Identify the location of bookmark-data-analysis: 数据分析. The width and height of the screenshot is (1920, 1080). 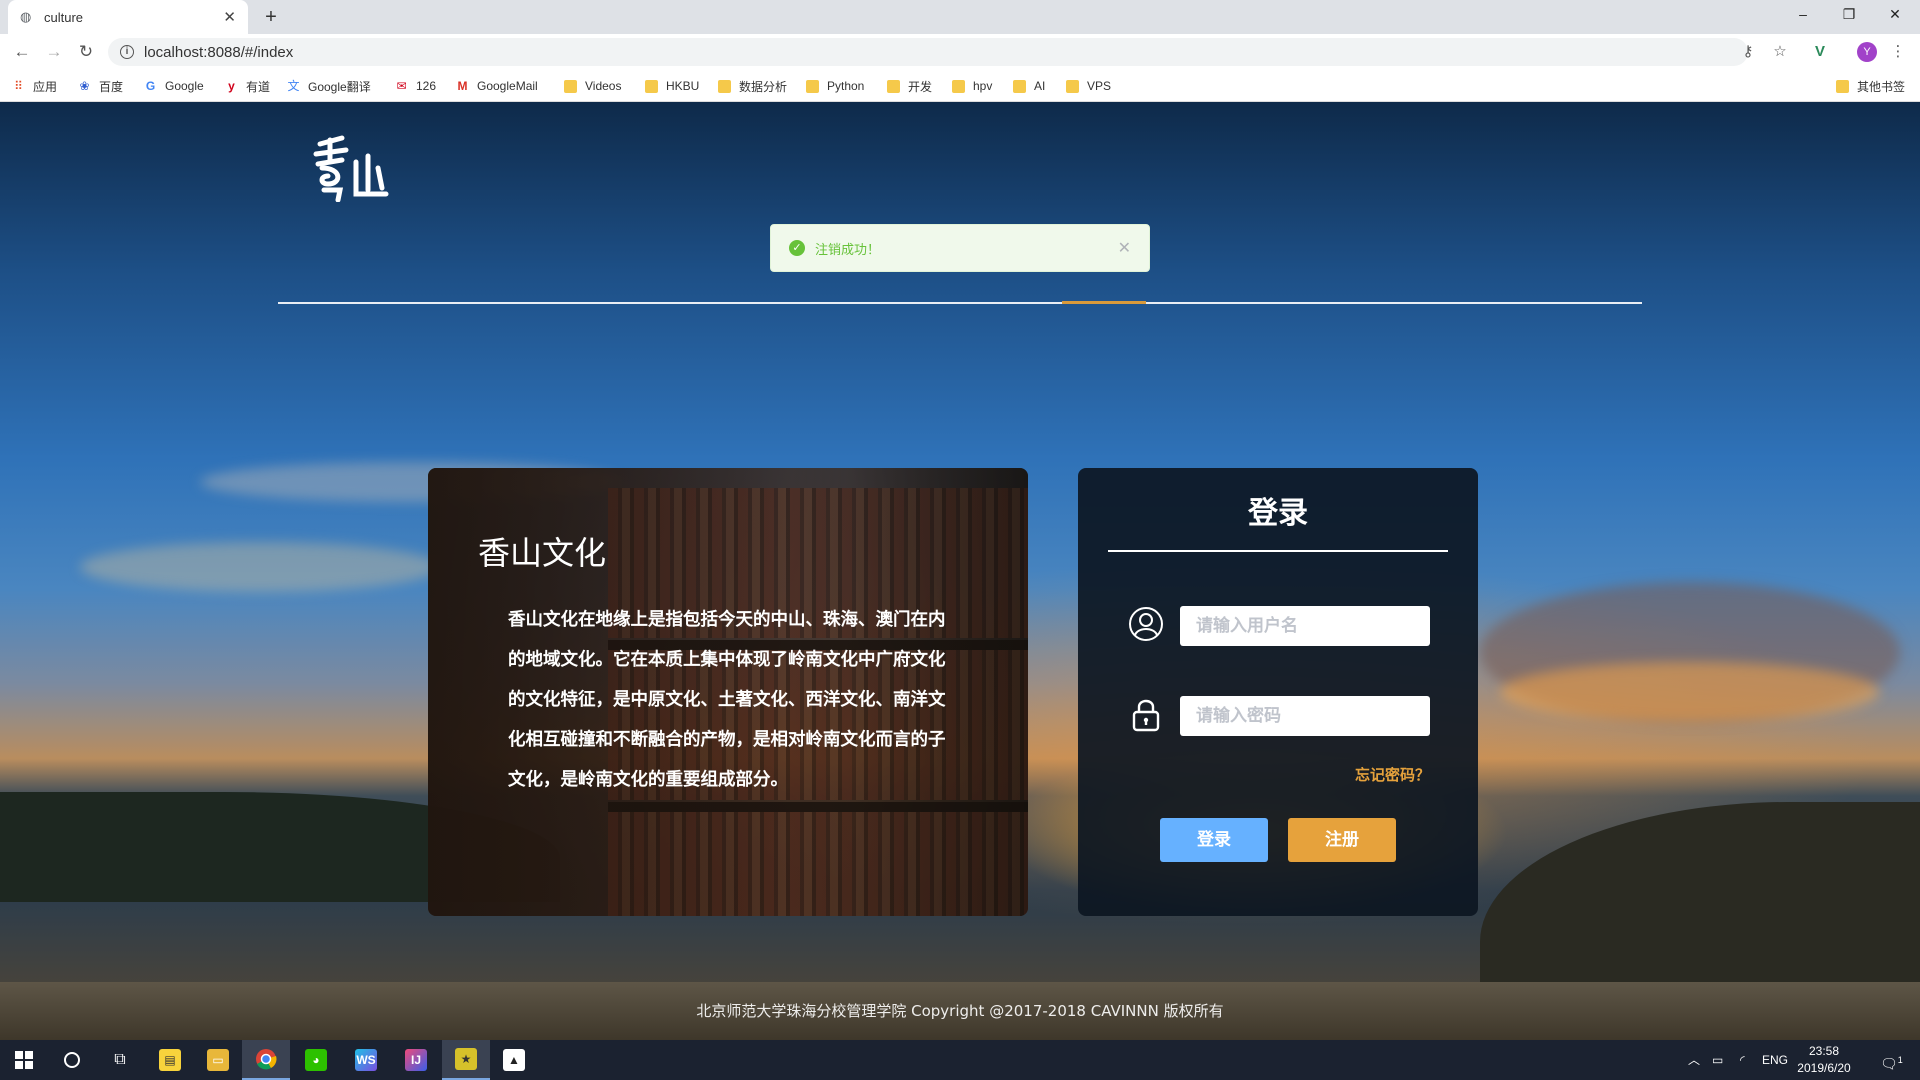
(752, 86).